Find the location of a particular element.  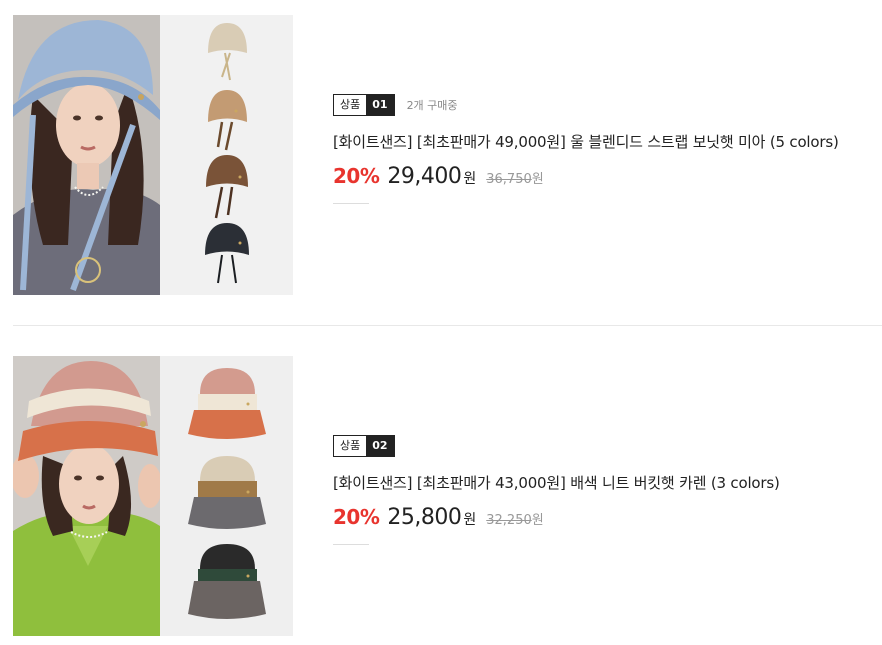

product-badge: 상품 01 is located at coordinates (364, 105).